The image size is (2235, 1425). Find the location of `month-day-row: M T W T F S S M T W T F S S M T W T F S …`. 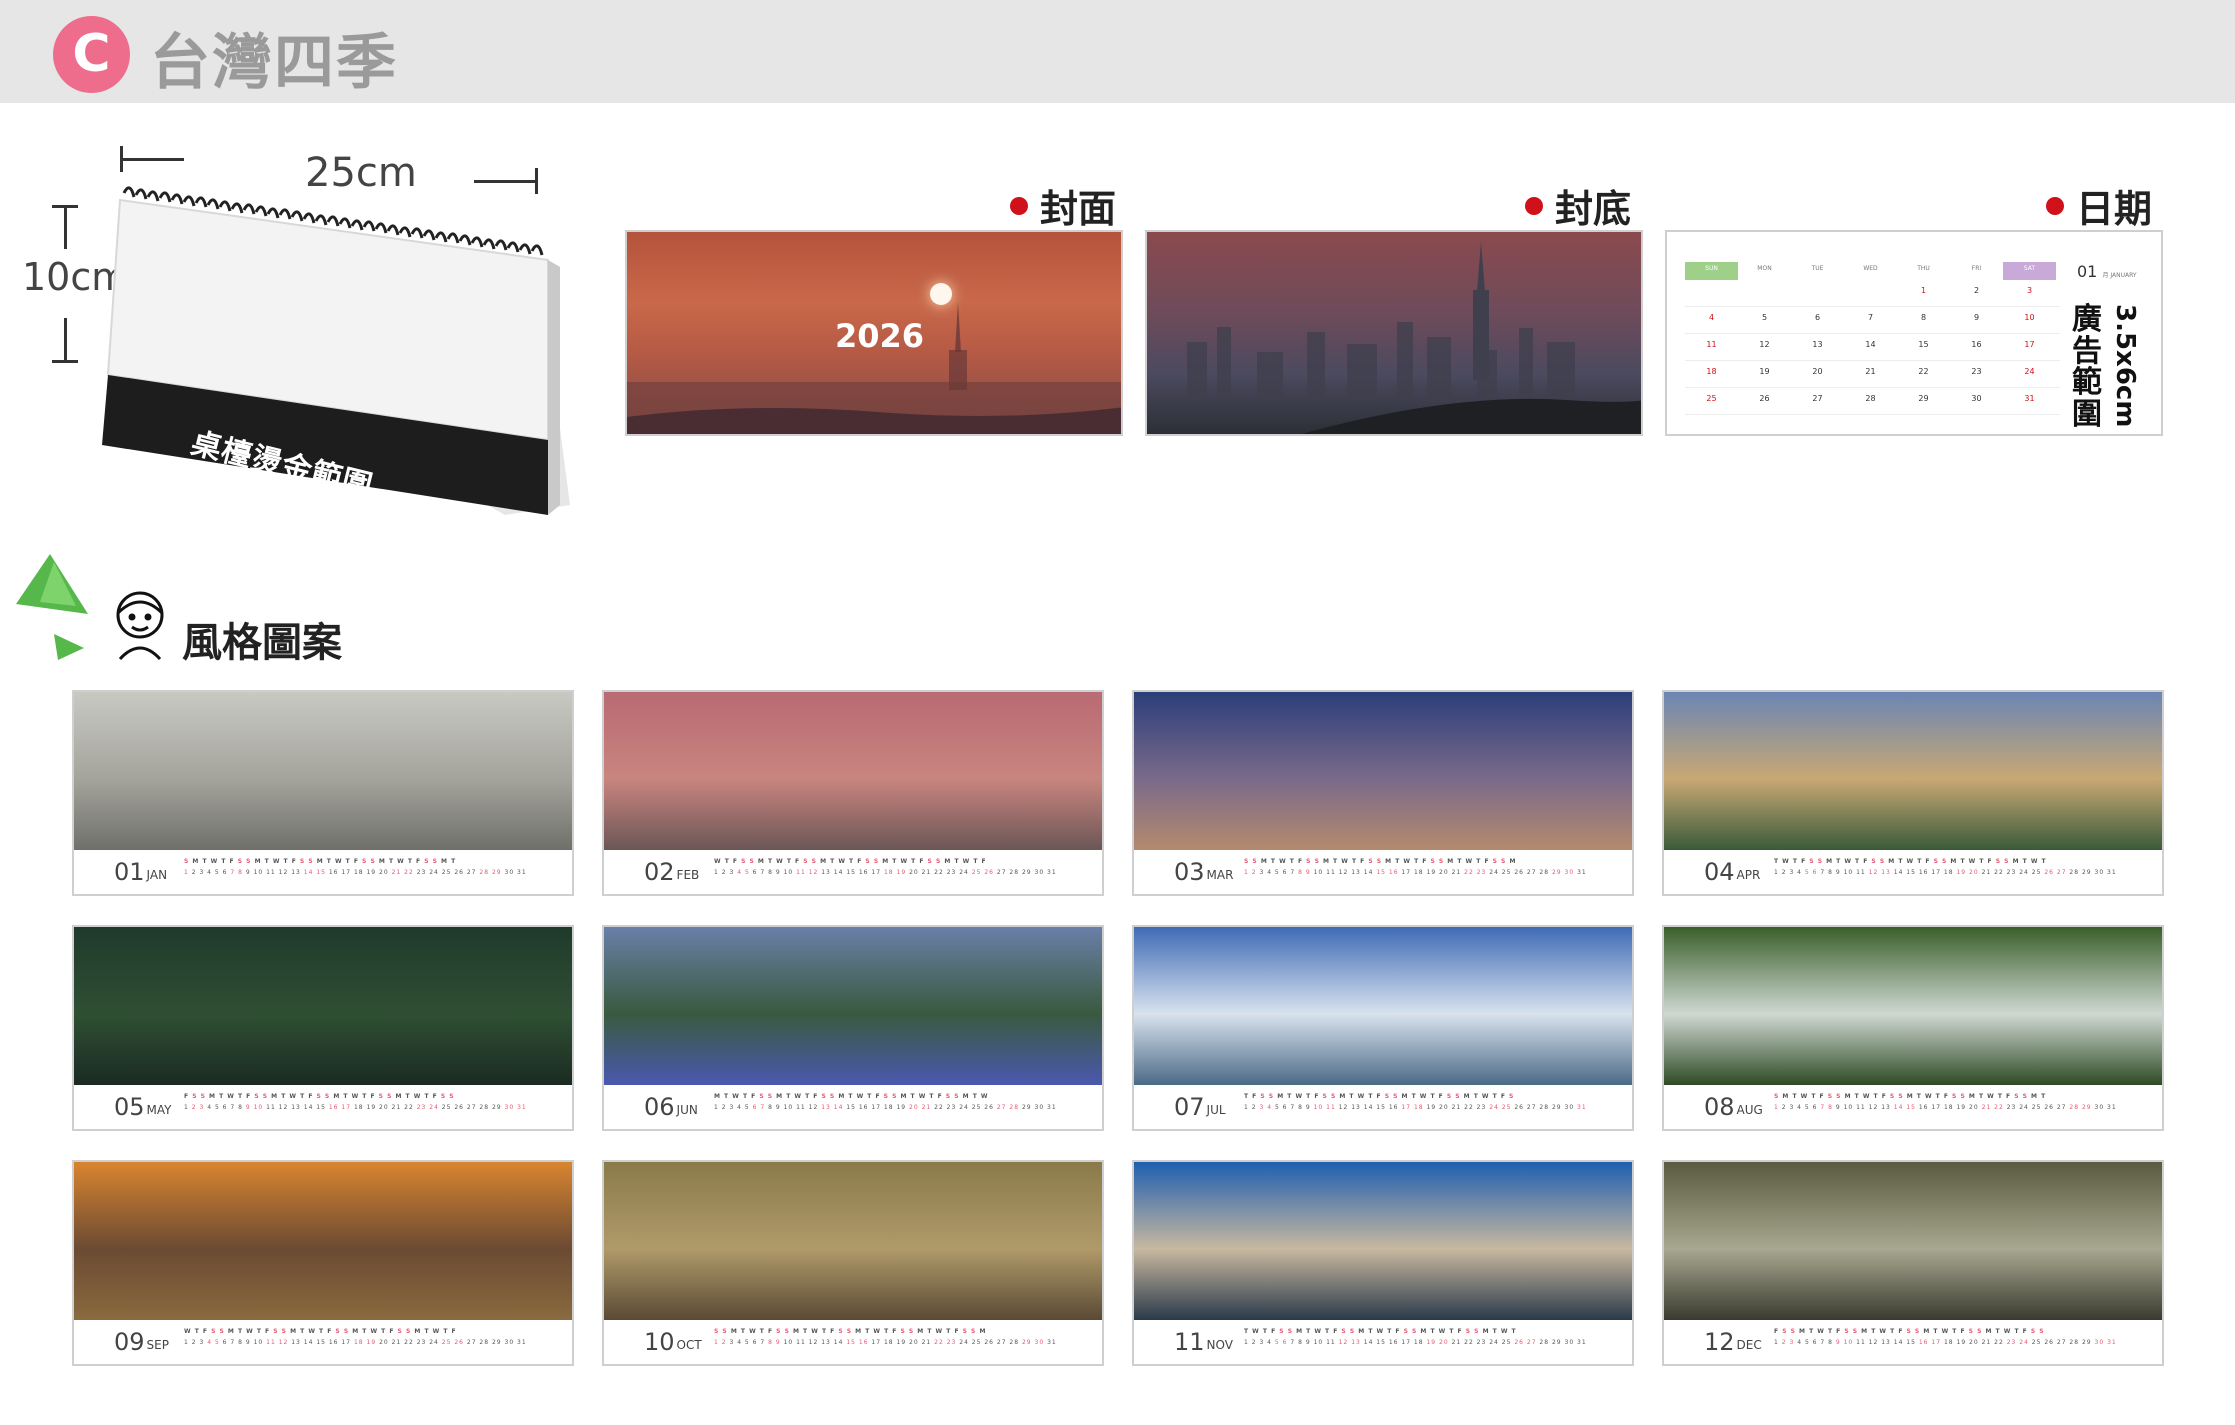

month-day-row: M T W T F S S M T W T F S S M T W T F S … is located at coordinates (904, 1104).